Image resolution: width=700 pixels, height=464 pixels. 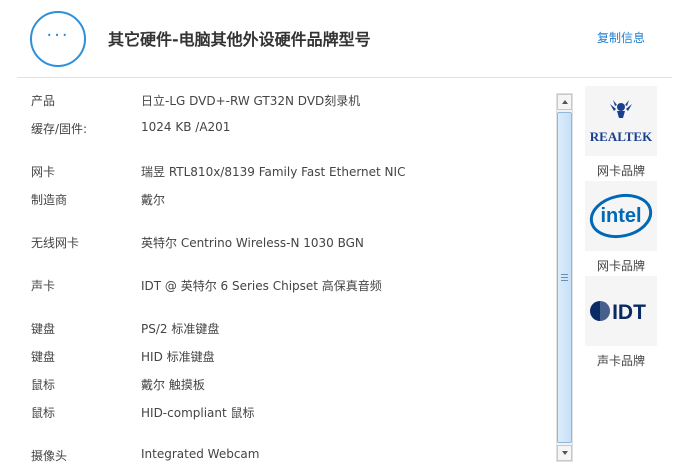 I want to click on brand-realtek: REALTEK 网卡品牌, so click(x=621, y=132).